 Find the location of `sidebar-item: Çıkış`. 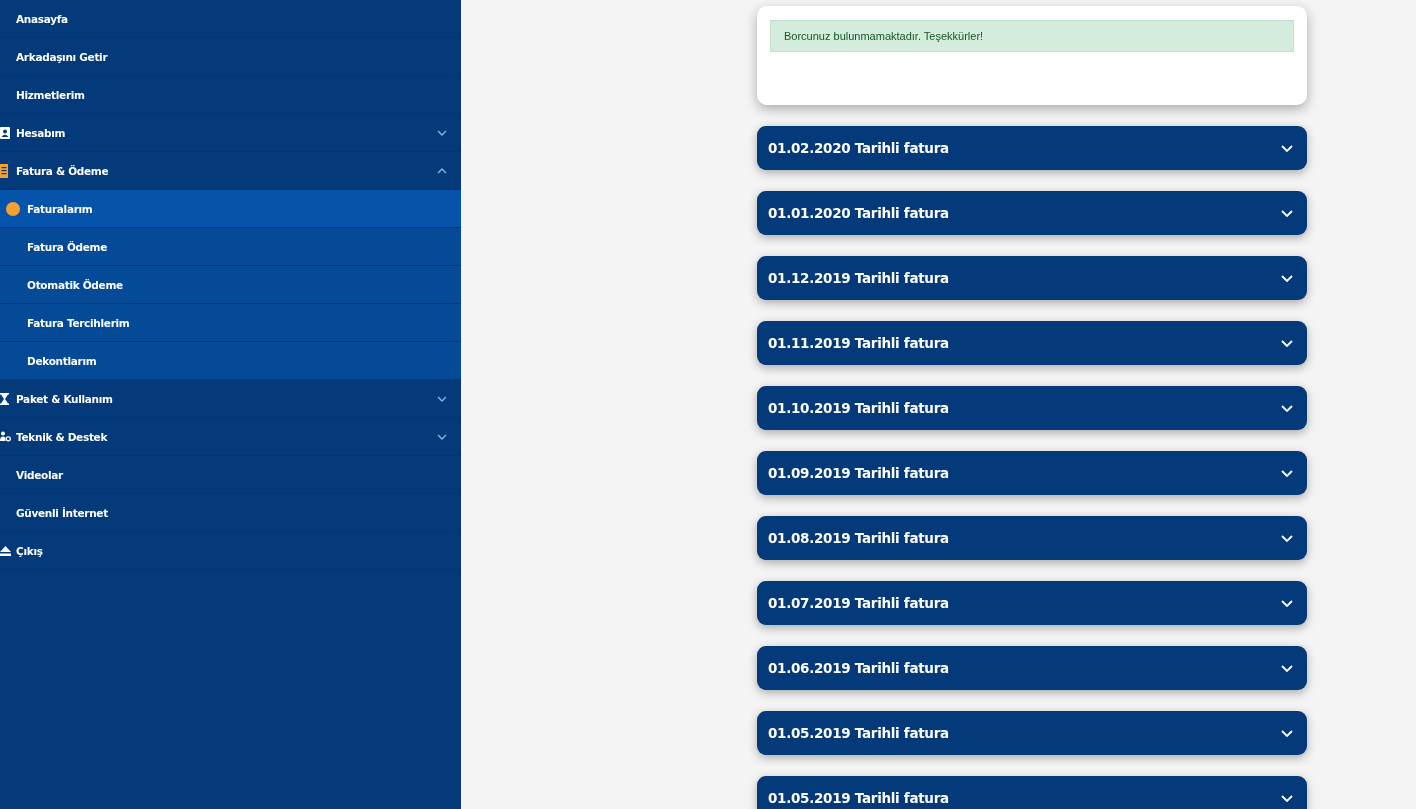

sidebar-item: Çıkış is located at coordinates (230, 551).